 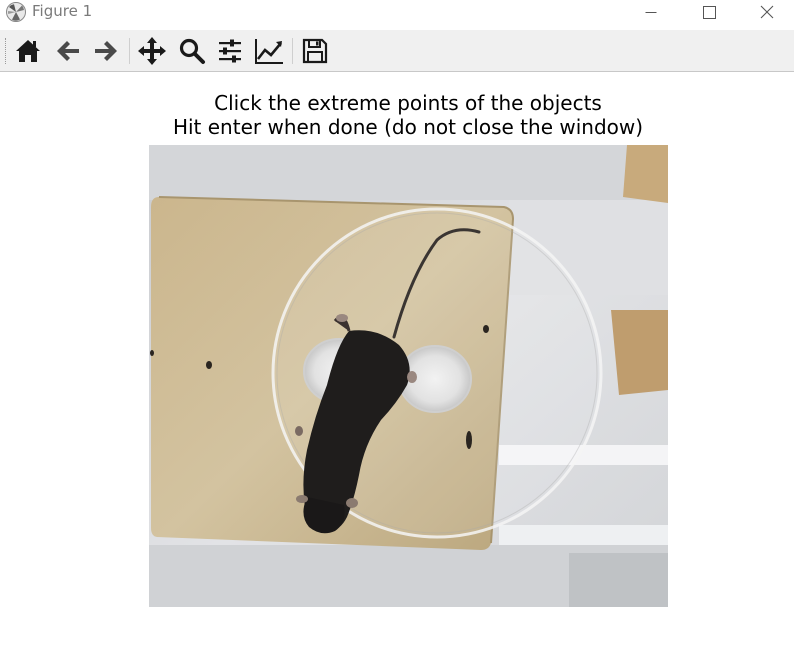 I want to click on forward-button, so click(x=106, y=51).